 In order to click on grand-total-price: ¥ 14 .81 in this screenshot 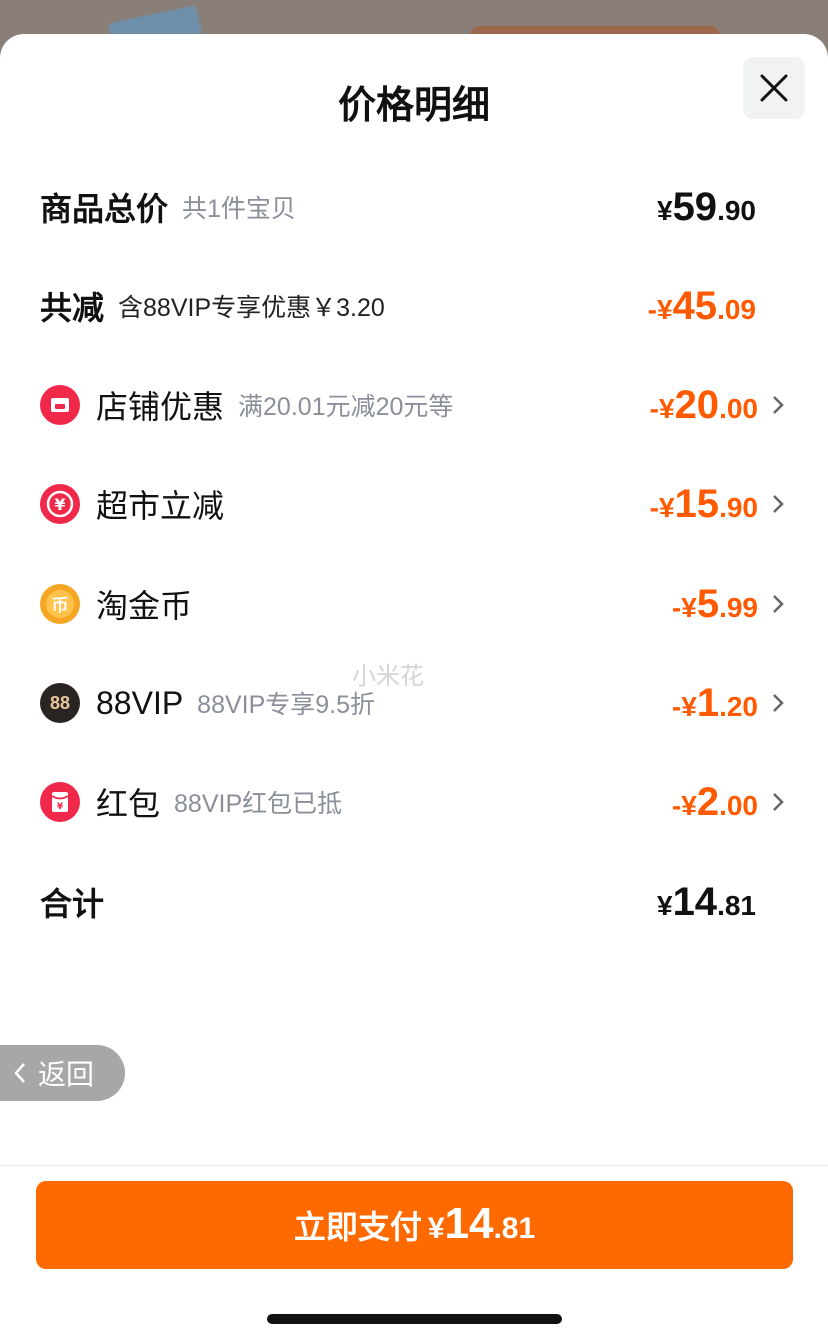, I will do `click(706, 902)`.